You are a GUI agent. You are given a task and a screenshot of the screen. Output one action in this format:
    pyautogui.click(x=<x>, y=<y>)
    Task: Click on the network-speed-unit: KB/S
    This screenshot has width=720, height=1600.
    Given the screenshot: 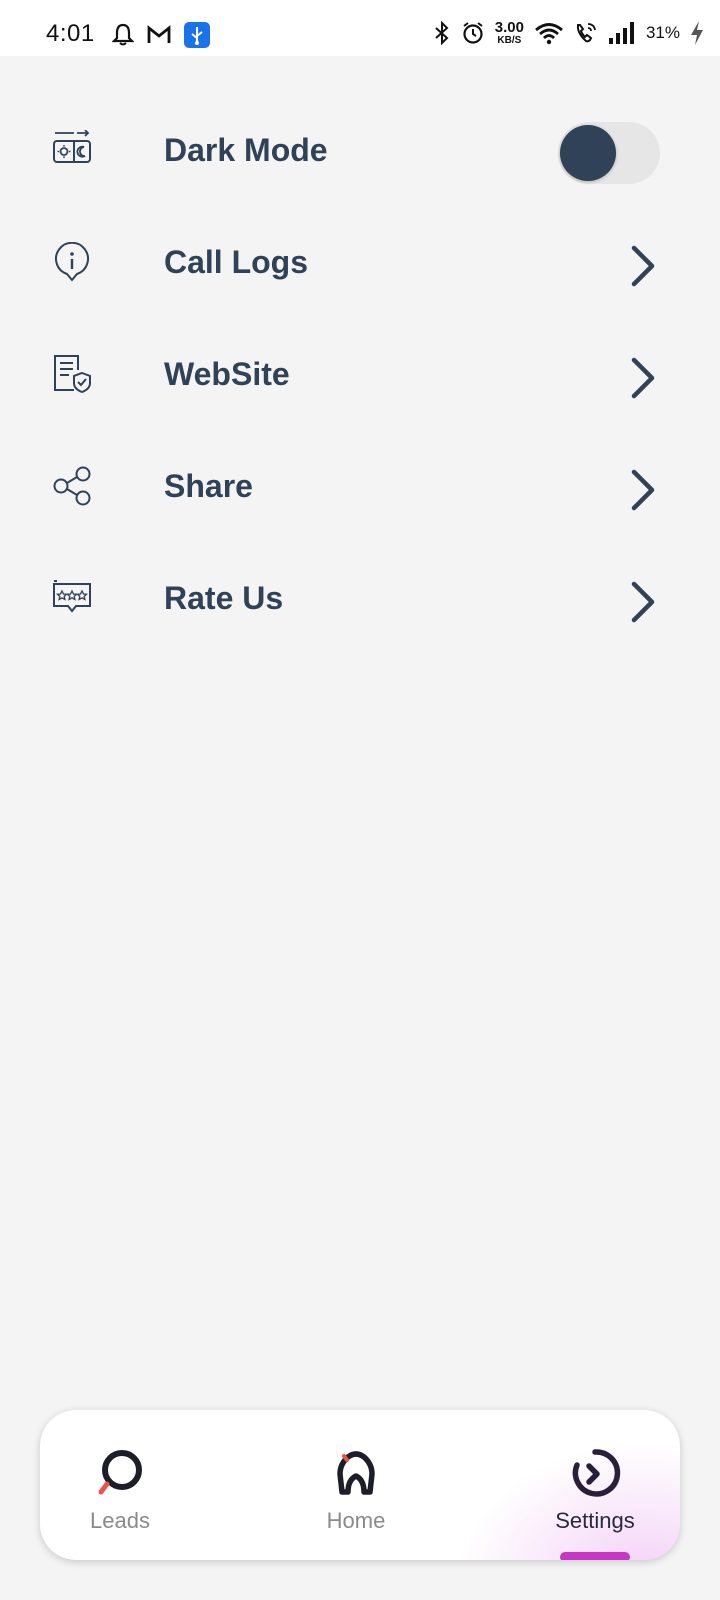 What is the action you would take?
    pyautogui.click(x=509, y=40)
    